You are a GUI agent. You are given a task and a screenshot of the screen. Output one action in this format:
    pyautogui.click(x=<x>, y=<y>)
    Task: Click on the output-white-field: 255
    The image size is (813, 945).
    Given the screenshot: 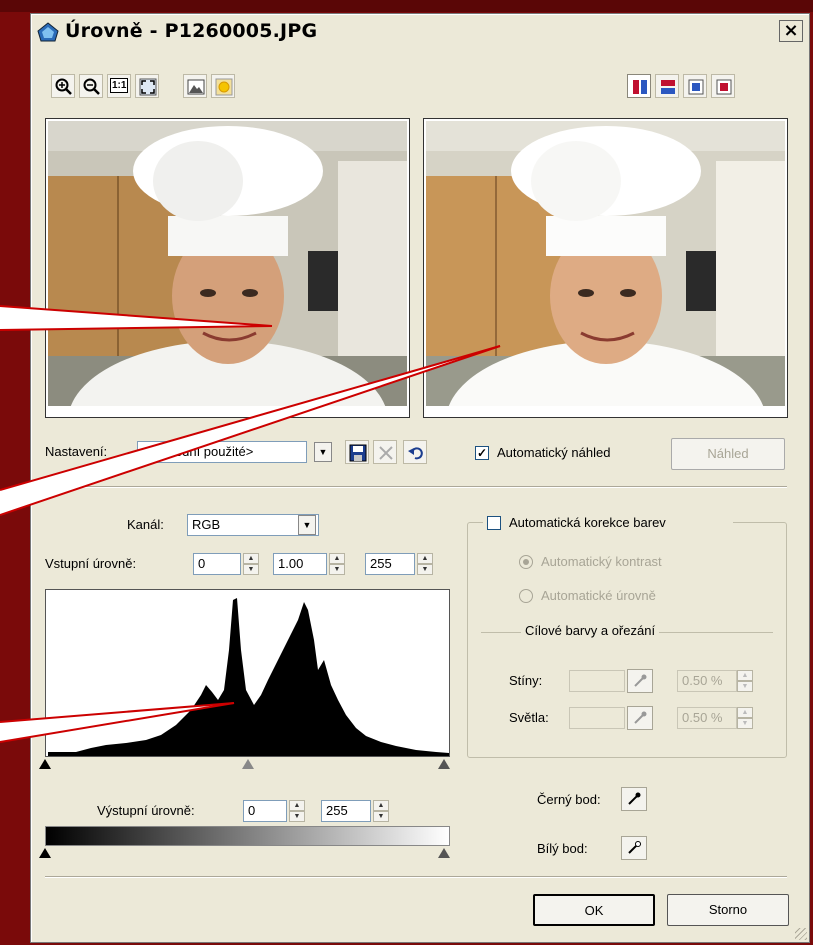 What is the action you would take?
    pyautogui.click(x=346, y=811)
    